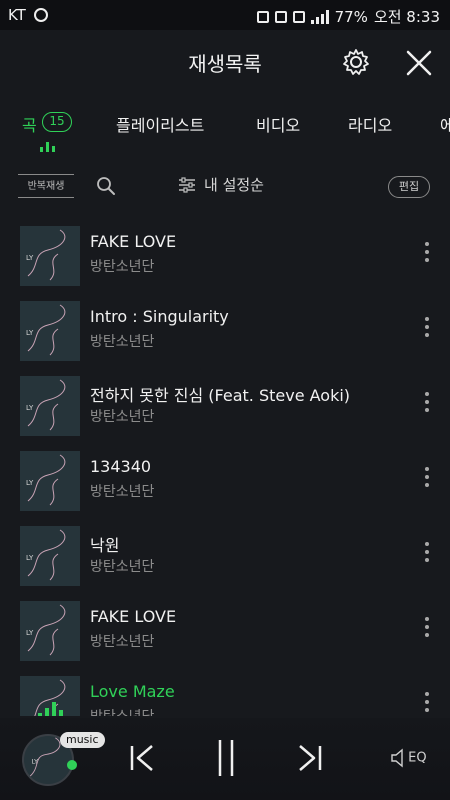  What do you see at coordinates (298, 16) in the screenshot?
I see `hd-icon` at bounding box center [298, 16].